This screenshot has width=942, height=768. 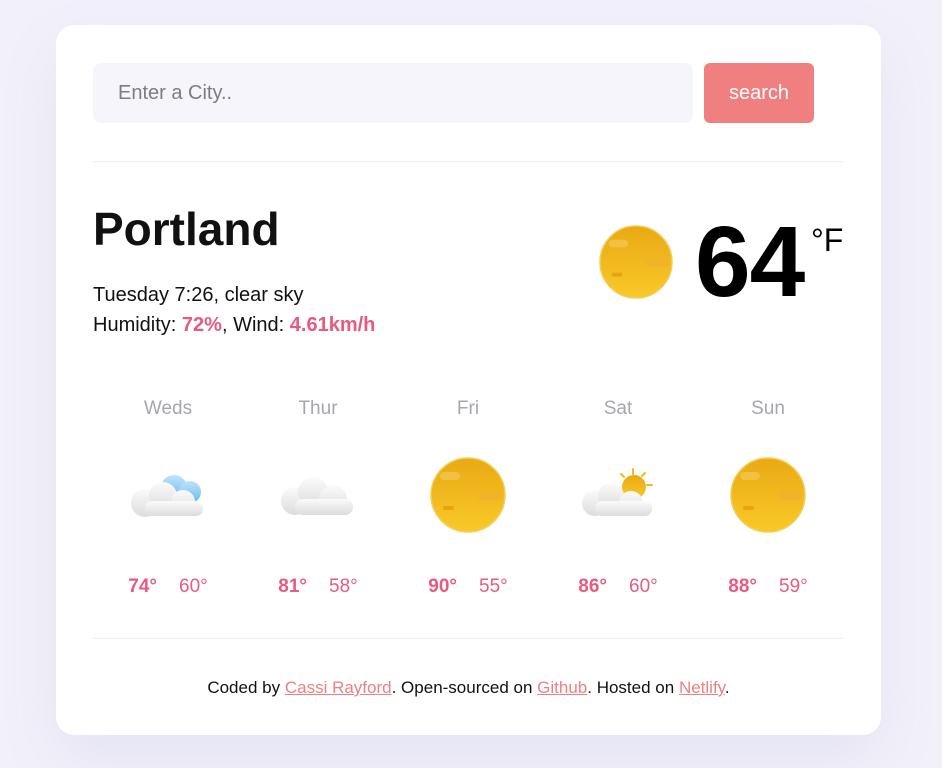 I want to click on forecast-min: 58°, so click(x=343, y=586).